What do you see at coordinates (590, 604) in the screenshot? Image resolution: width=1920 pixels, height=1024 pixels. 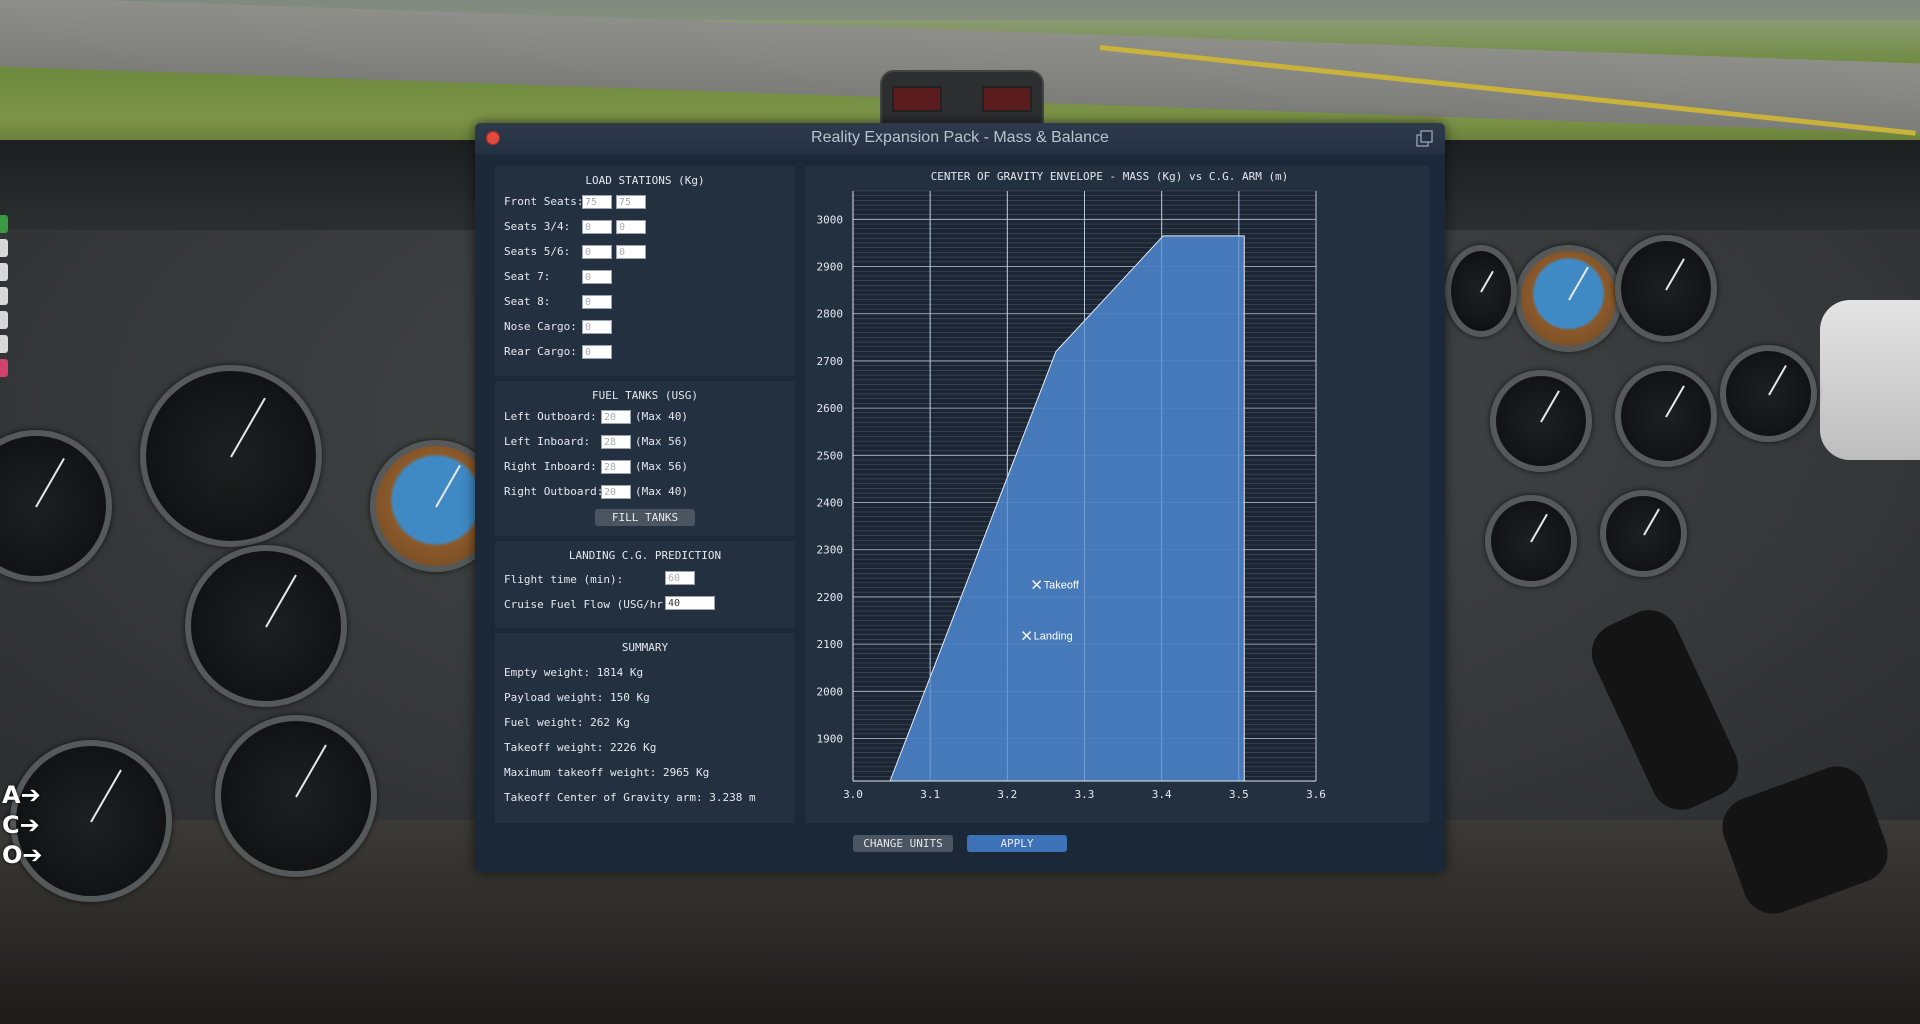 I see `cruise-fuel-flow-label: Cruise Fuel Flow (USG/hr):` at bounding box center [590, 604].